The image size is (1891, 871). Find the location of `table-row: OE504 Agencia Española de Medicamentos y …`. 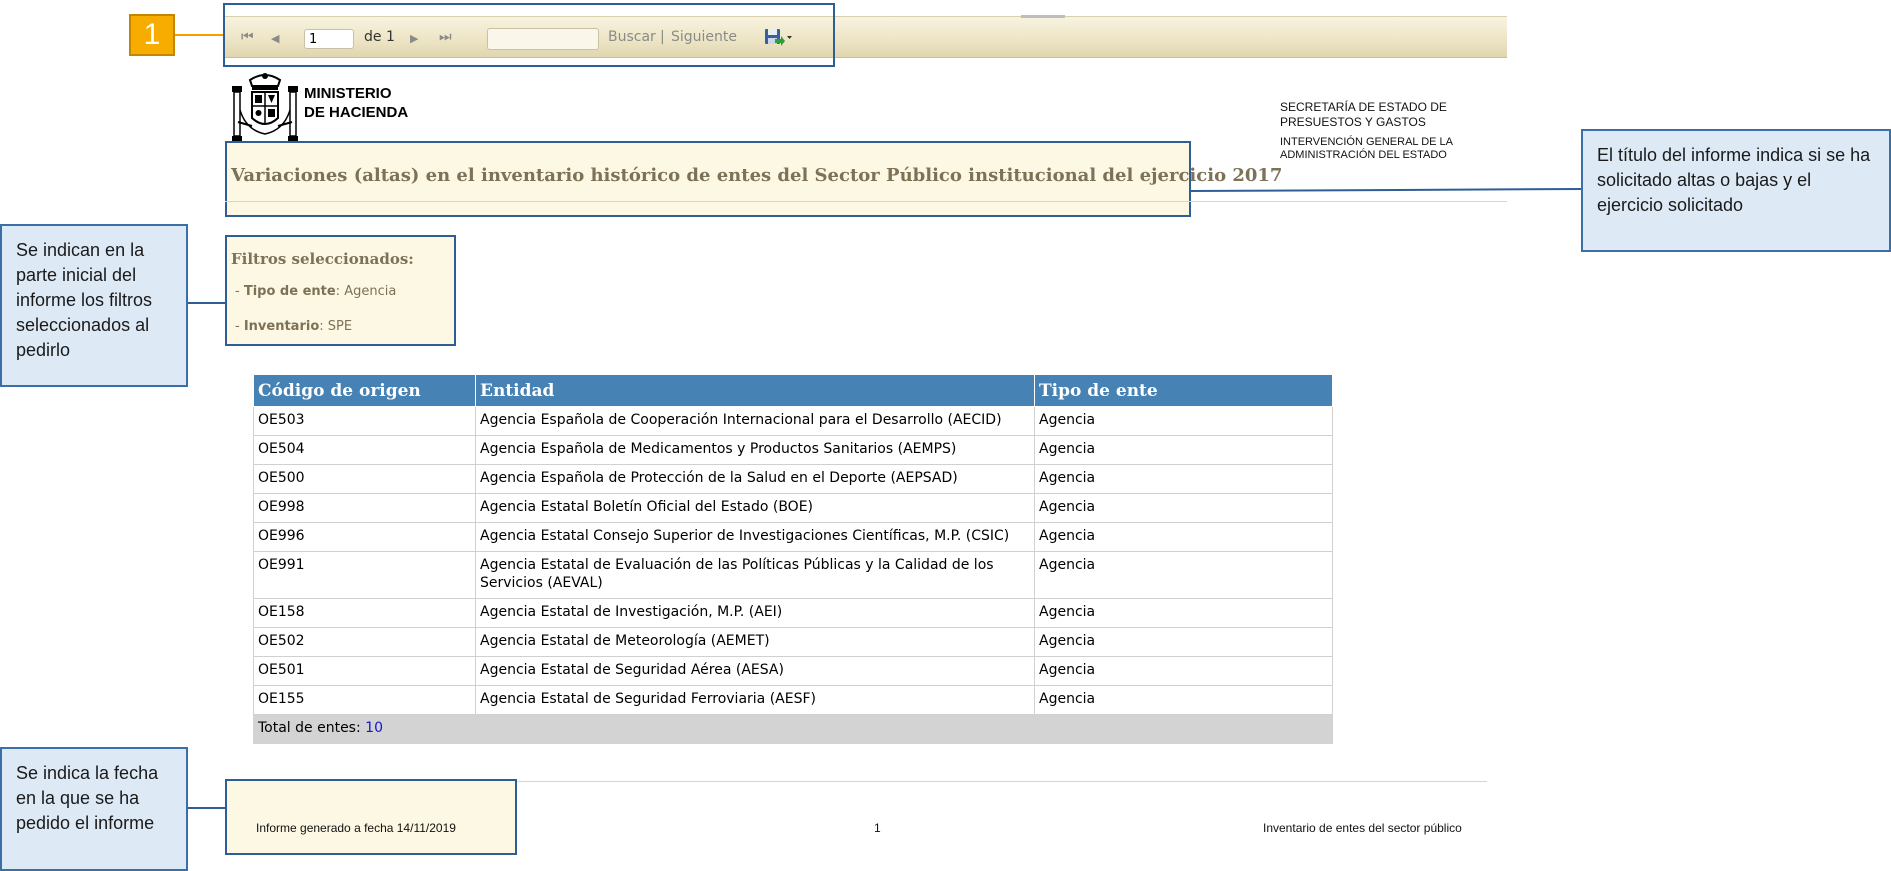

table-row: OE504 Agencia Española de Medicamentos y … is located at coordinates (793, 450).